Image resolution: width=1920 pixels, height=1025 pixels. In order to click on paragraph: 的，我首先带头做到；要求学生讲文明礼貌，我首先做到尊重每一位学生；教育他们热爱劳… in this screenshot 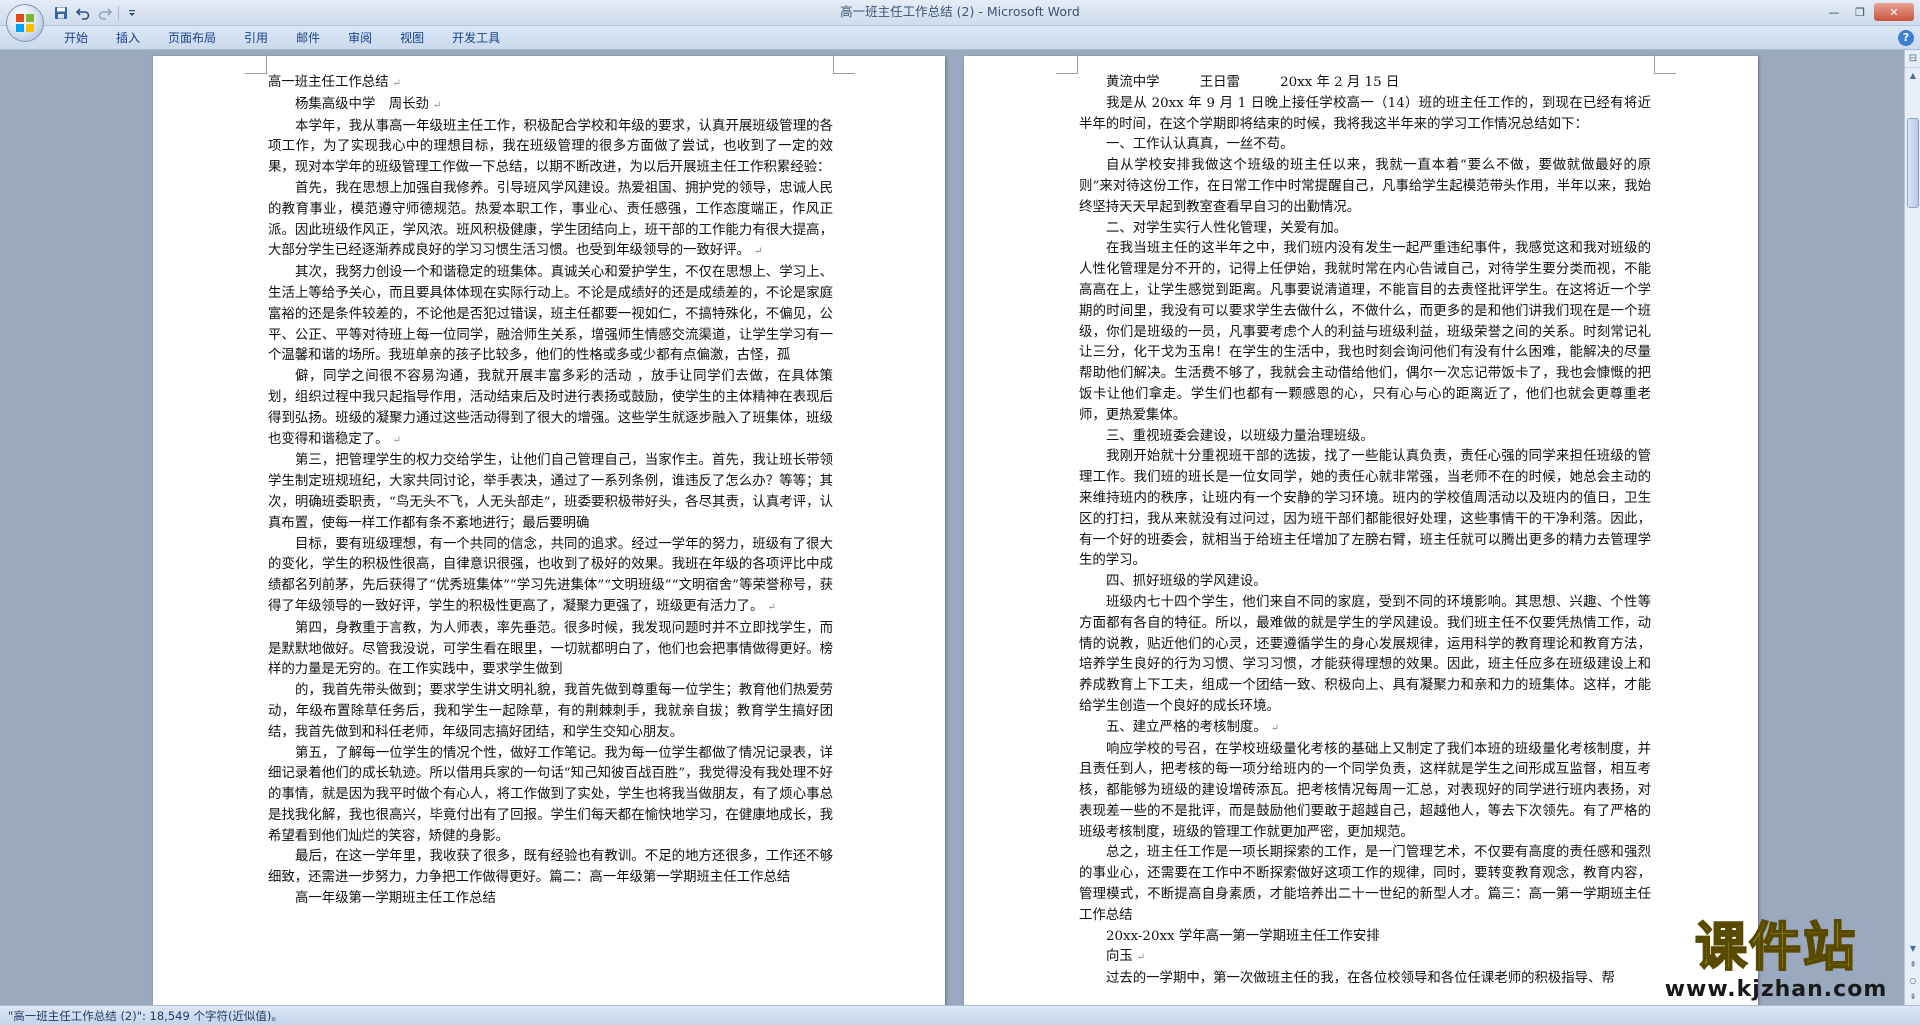, I will do `click(550, 712)`.